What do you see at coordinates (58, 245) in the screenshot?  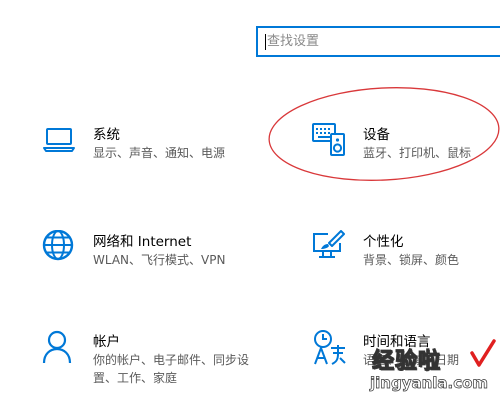 I see `globe-icon` at bounding box center [58, 245].